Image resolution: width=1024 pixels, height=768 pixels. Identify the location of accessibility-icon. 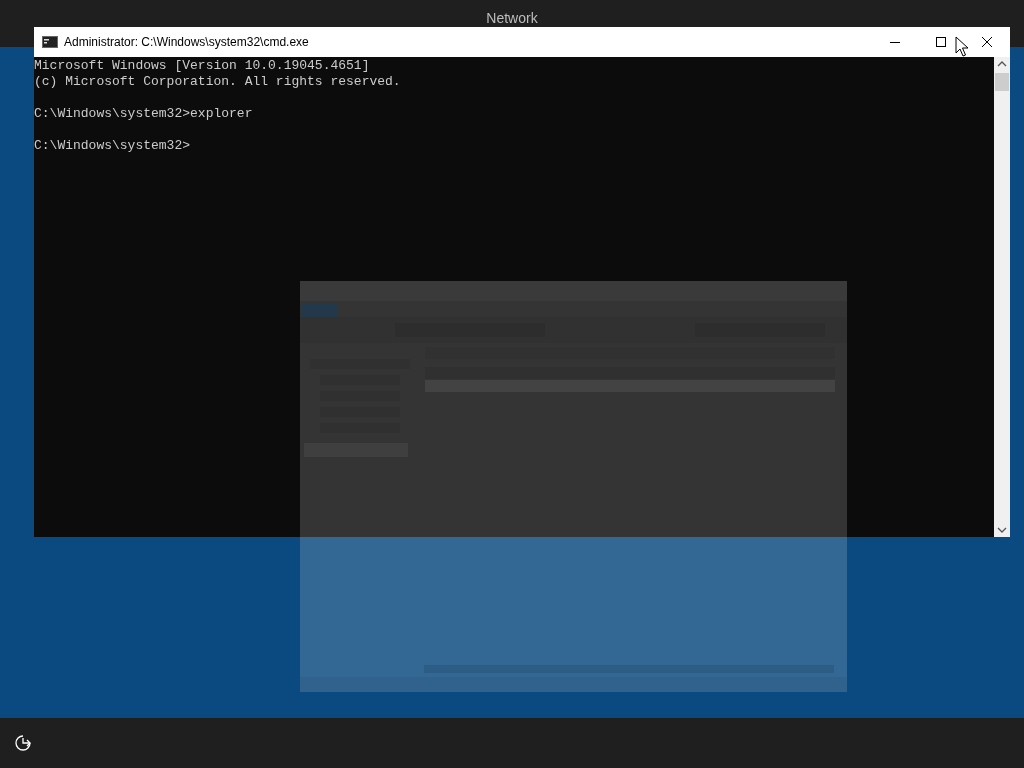
(23, 743).